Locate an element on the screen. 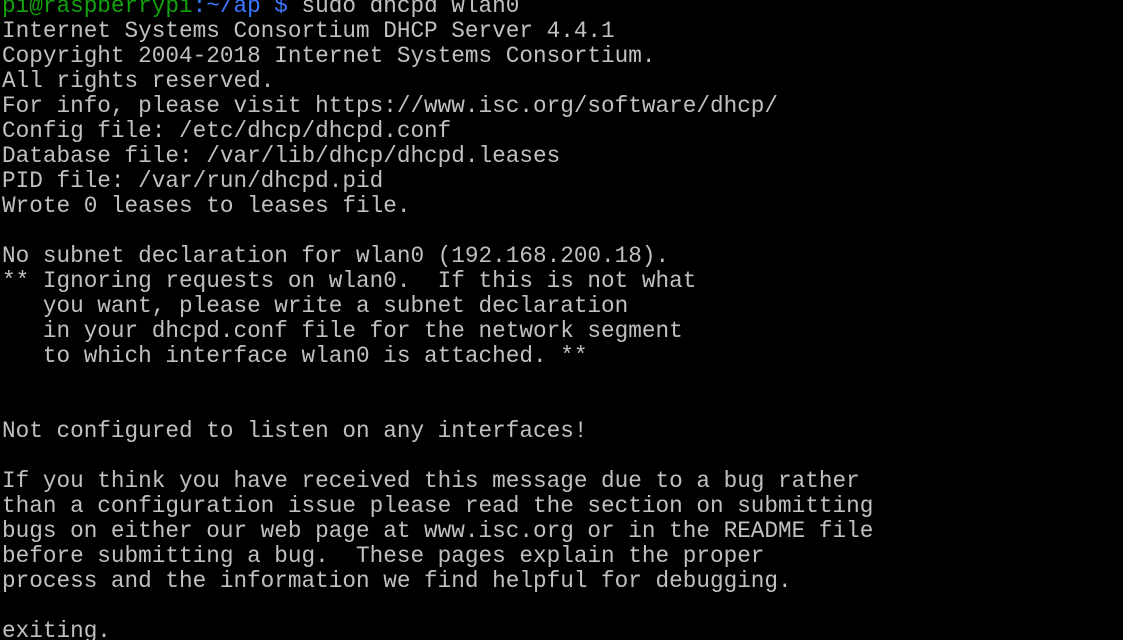 The width and height of the screenshot is (1123, 640). output-line: PID file: /var/run/dhcpd.pid is located at coordinates (193, 181).